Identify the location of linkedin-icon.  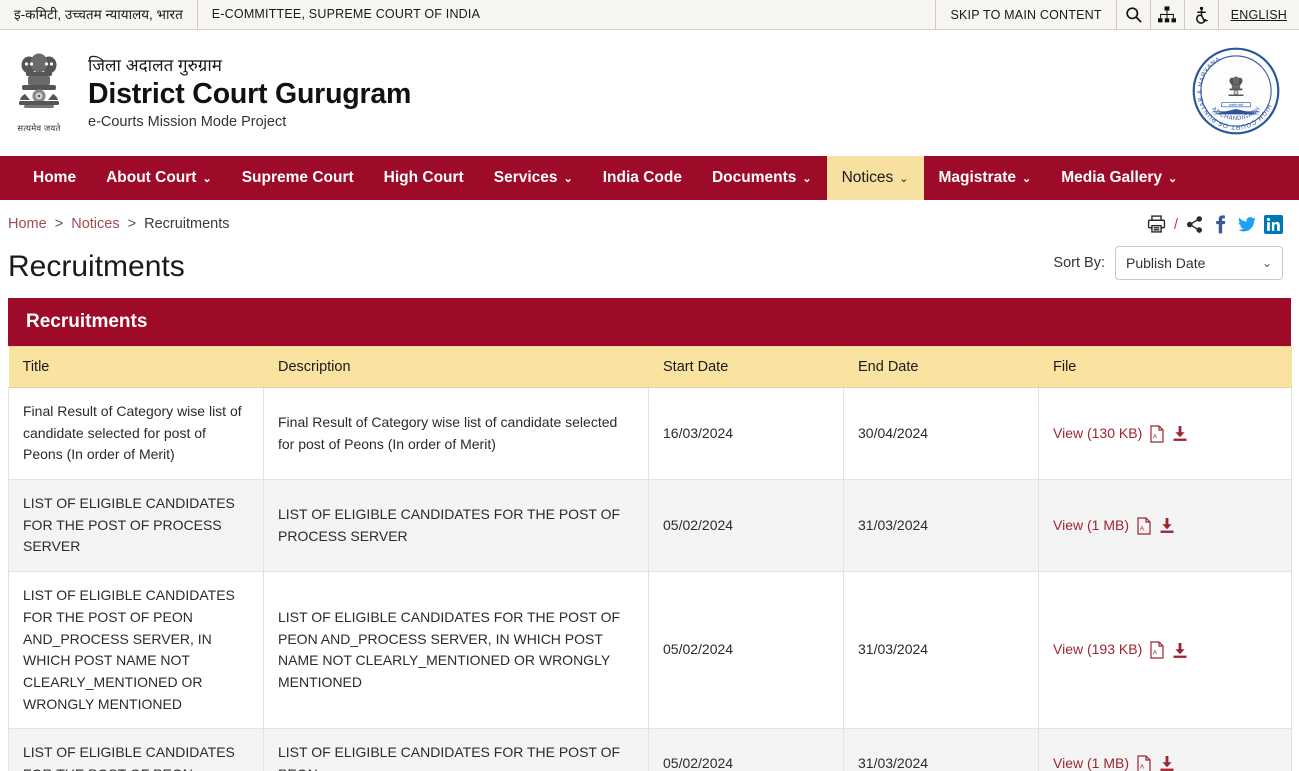
(1273, 224).